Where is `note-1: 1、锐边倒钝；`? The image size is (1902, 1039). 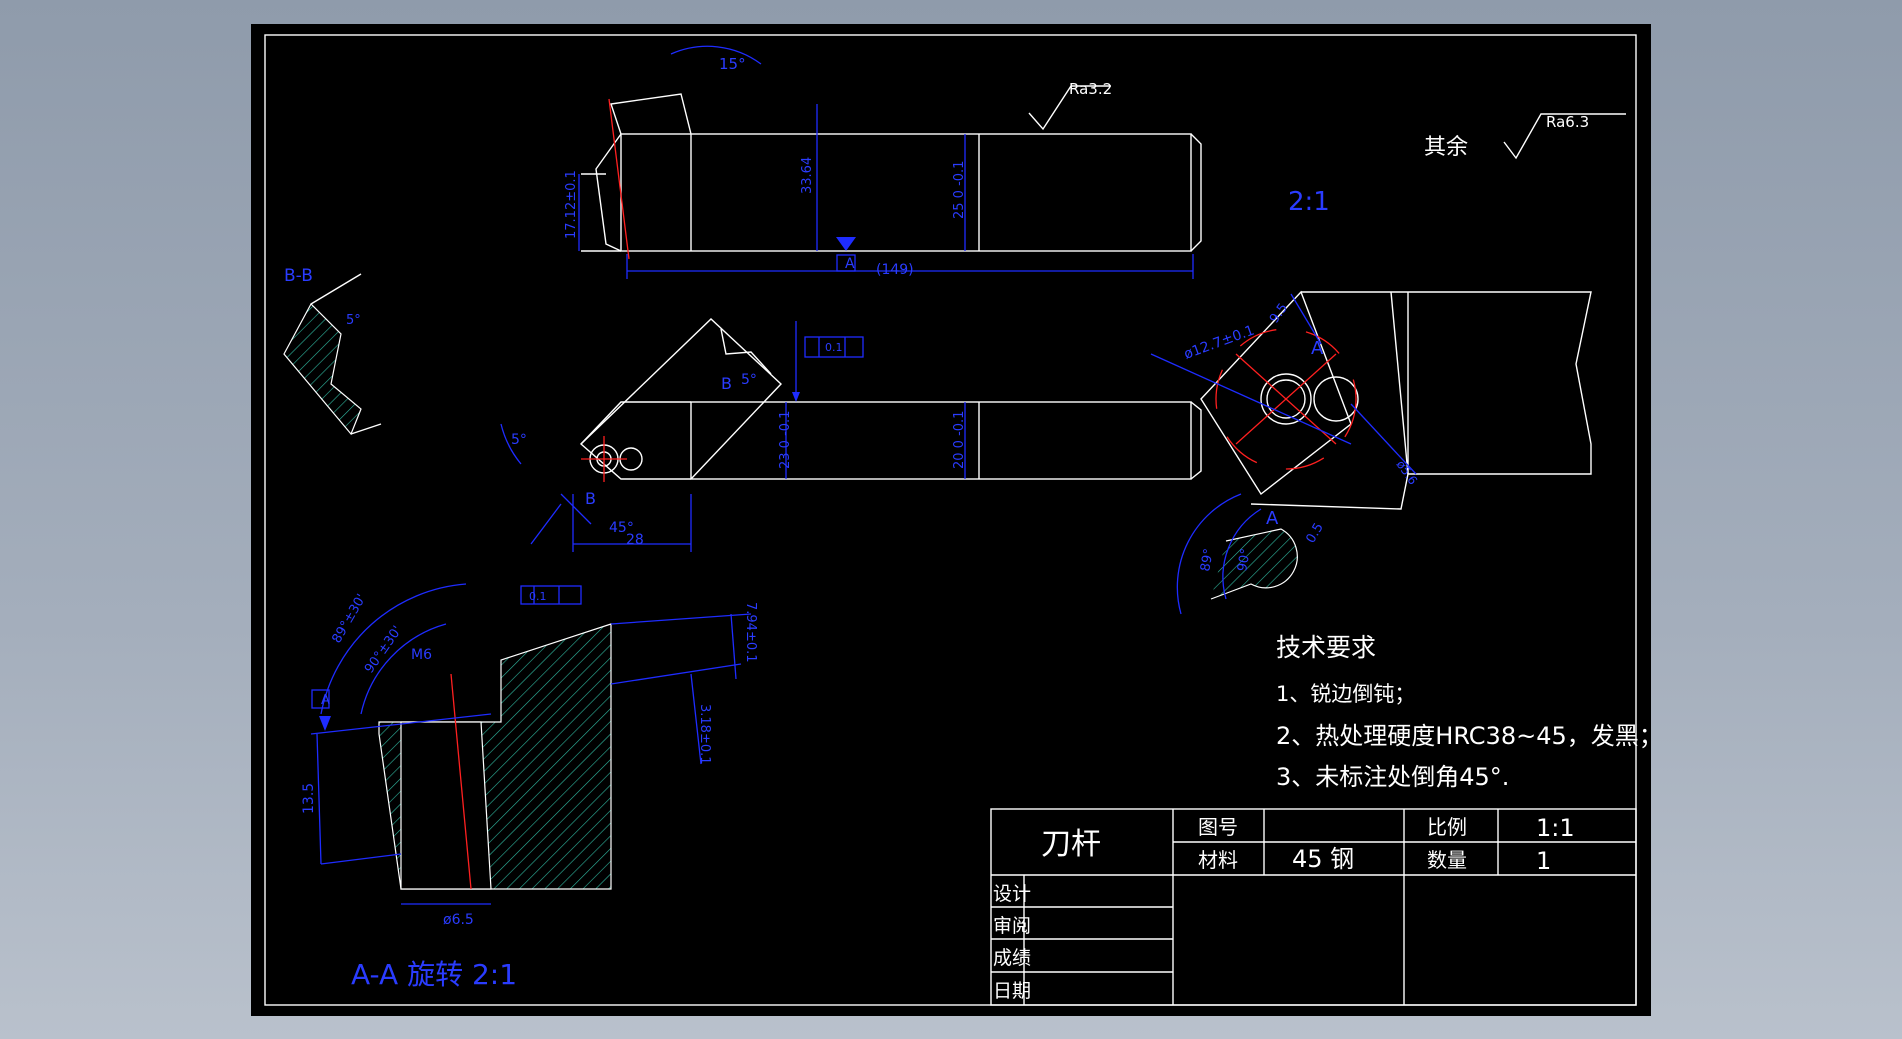 note-1: 1、锐边倒钝； is located at coordinates (1345, 694).